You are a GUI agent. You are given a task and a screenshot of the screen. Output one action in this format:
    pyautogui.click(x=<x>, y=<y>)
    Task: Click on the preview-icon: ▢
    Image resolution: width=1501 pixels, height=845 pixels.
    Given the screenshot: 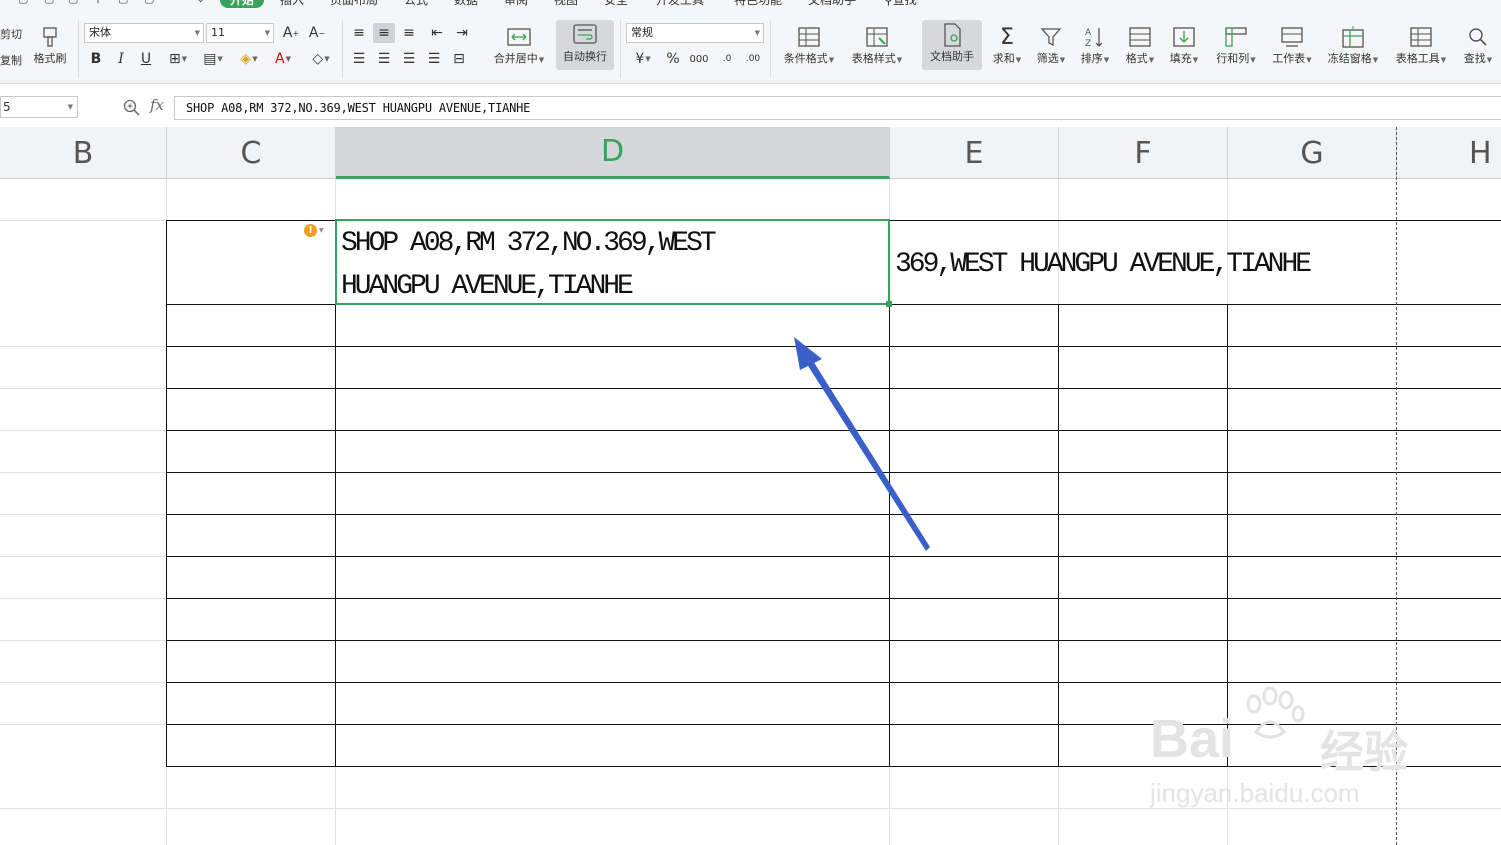 What is the action you would take?
    pyautogui.click(x=149, y=2)
    